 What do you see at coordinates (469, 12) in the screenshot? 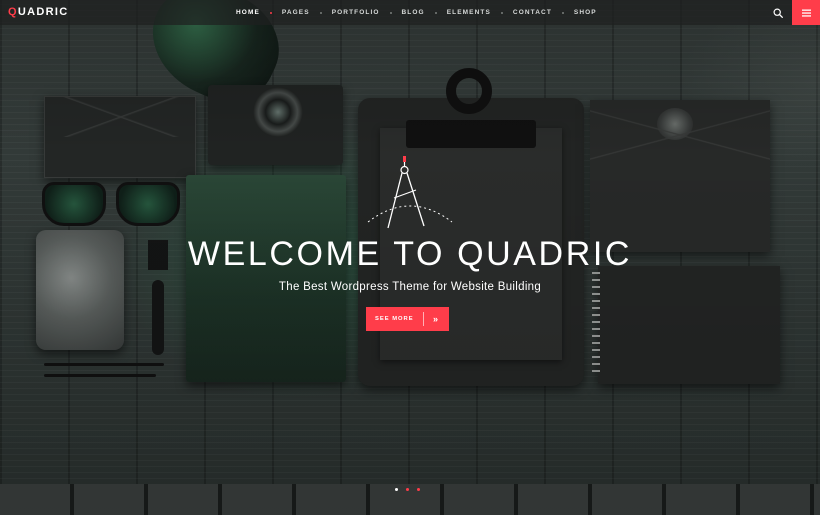
I see `nav-item-elements: ELEMENTS` at bounding box center [469, 12].